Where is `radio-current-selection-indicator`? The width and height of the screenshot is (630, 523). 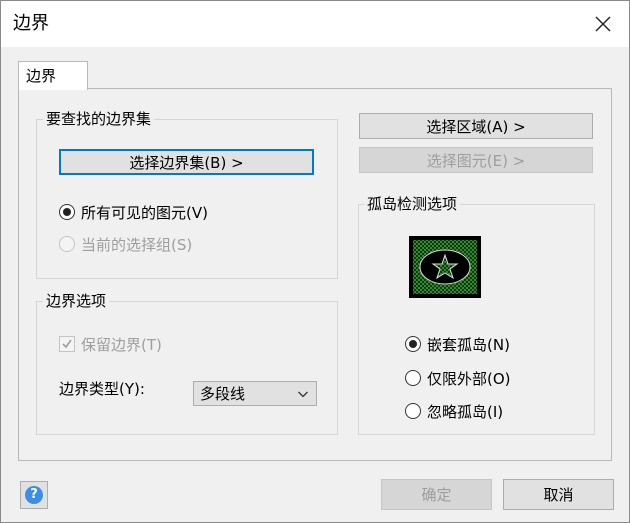
radio-current-selection-indicator is located at coordinates (67, 244).